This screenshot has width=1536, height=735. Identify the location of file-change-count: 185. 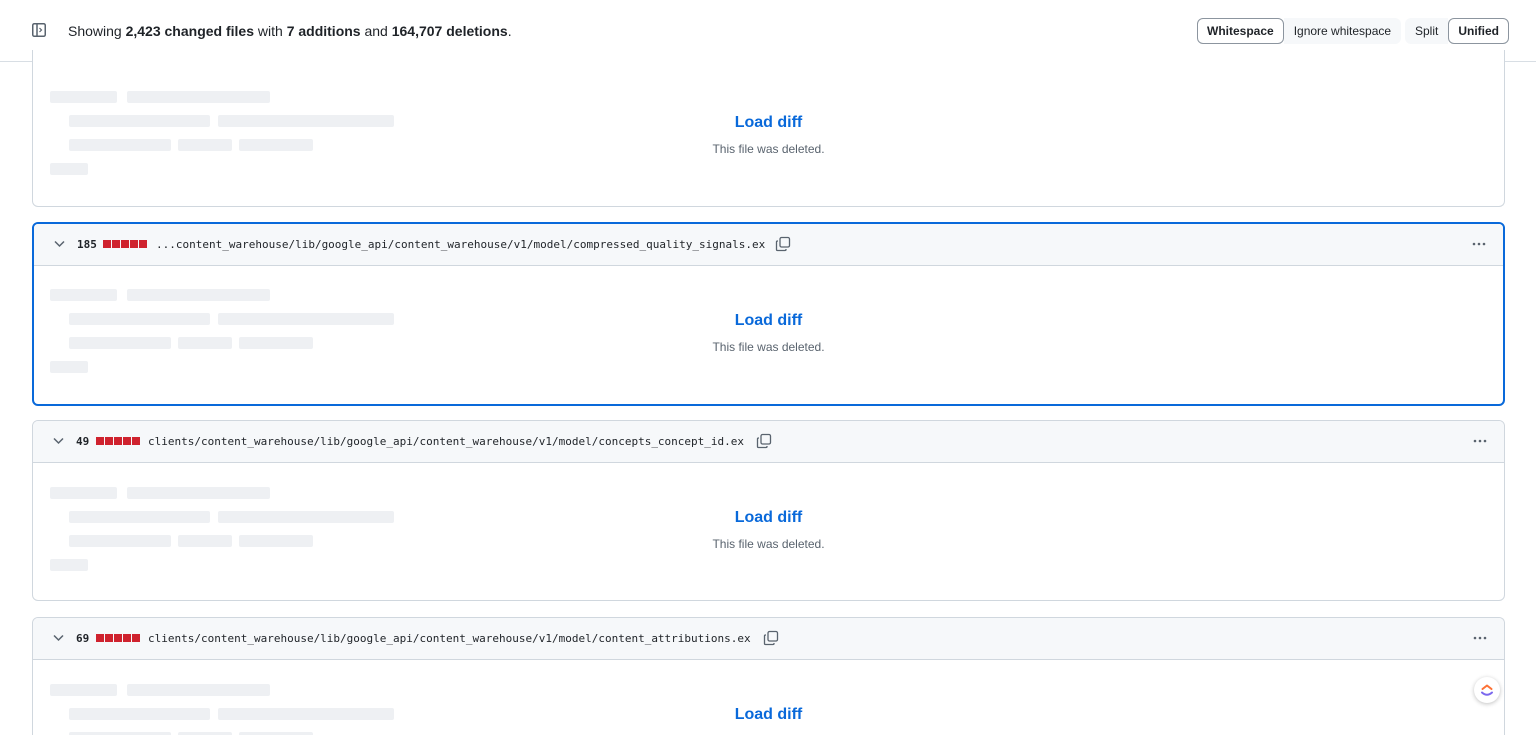
(87, 244).